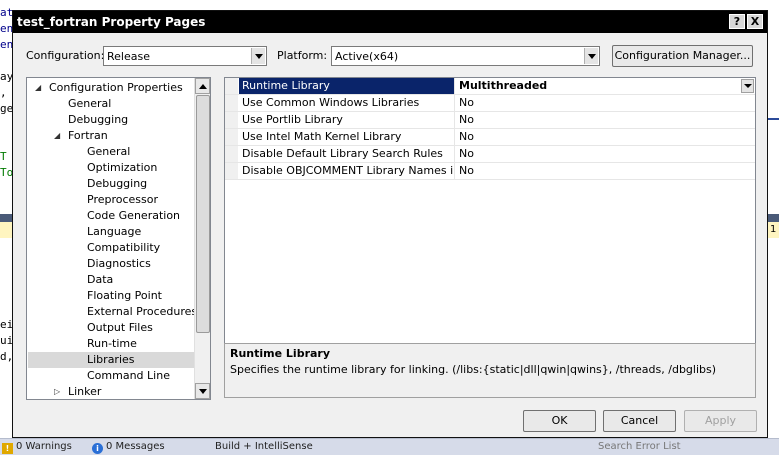 This screenshot has width=779, height=455. Describe the element at coordinates (7, 448) in the screenshot. I see `warning-icon: !` at that location.